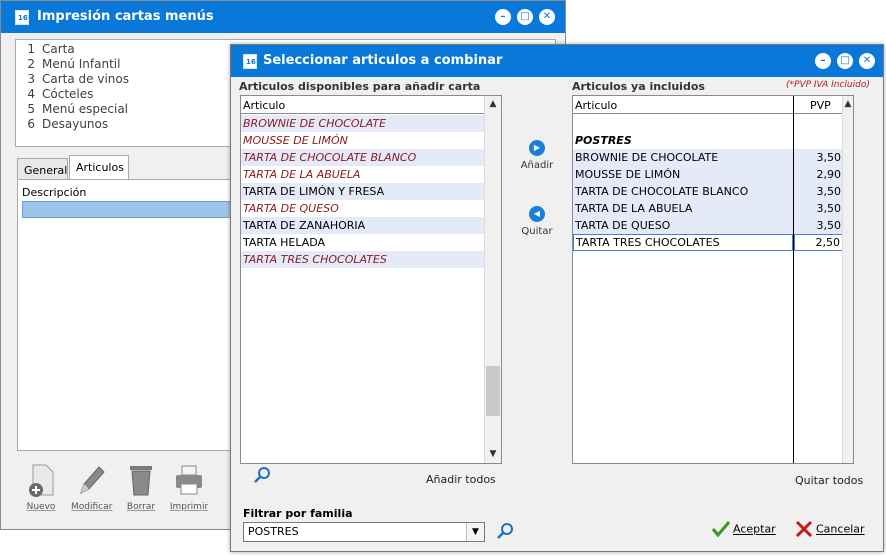 The width and height of the screenshot is (886, 556). I want to click on window-titlebar: Impresión cartas menús – □ ✕, so click(283, 17).